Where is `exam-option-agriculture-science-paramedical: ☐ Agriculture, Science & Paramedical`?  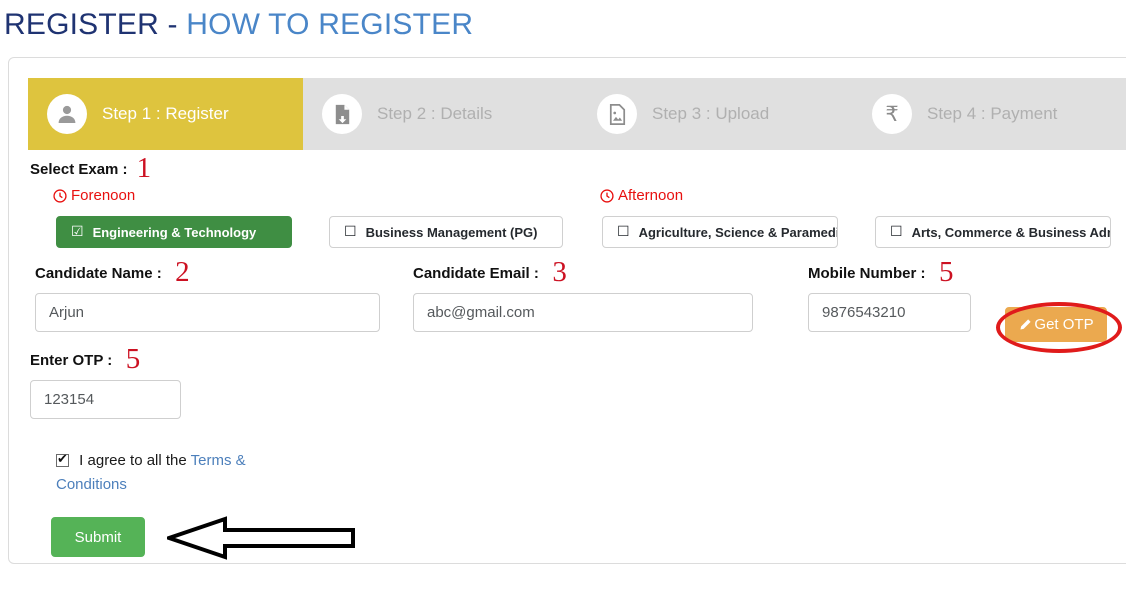
exam-option-agriculture-science-paramedical: ☐ Agriculture, Science & Paramedical is located at coordinates (720, 232).